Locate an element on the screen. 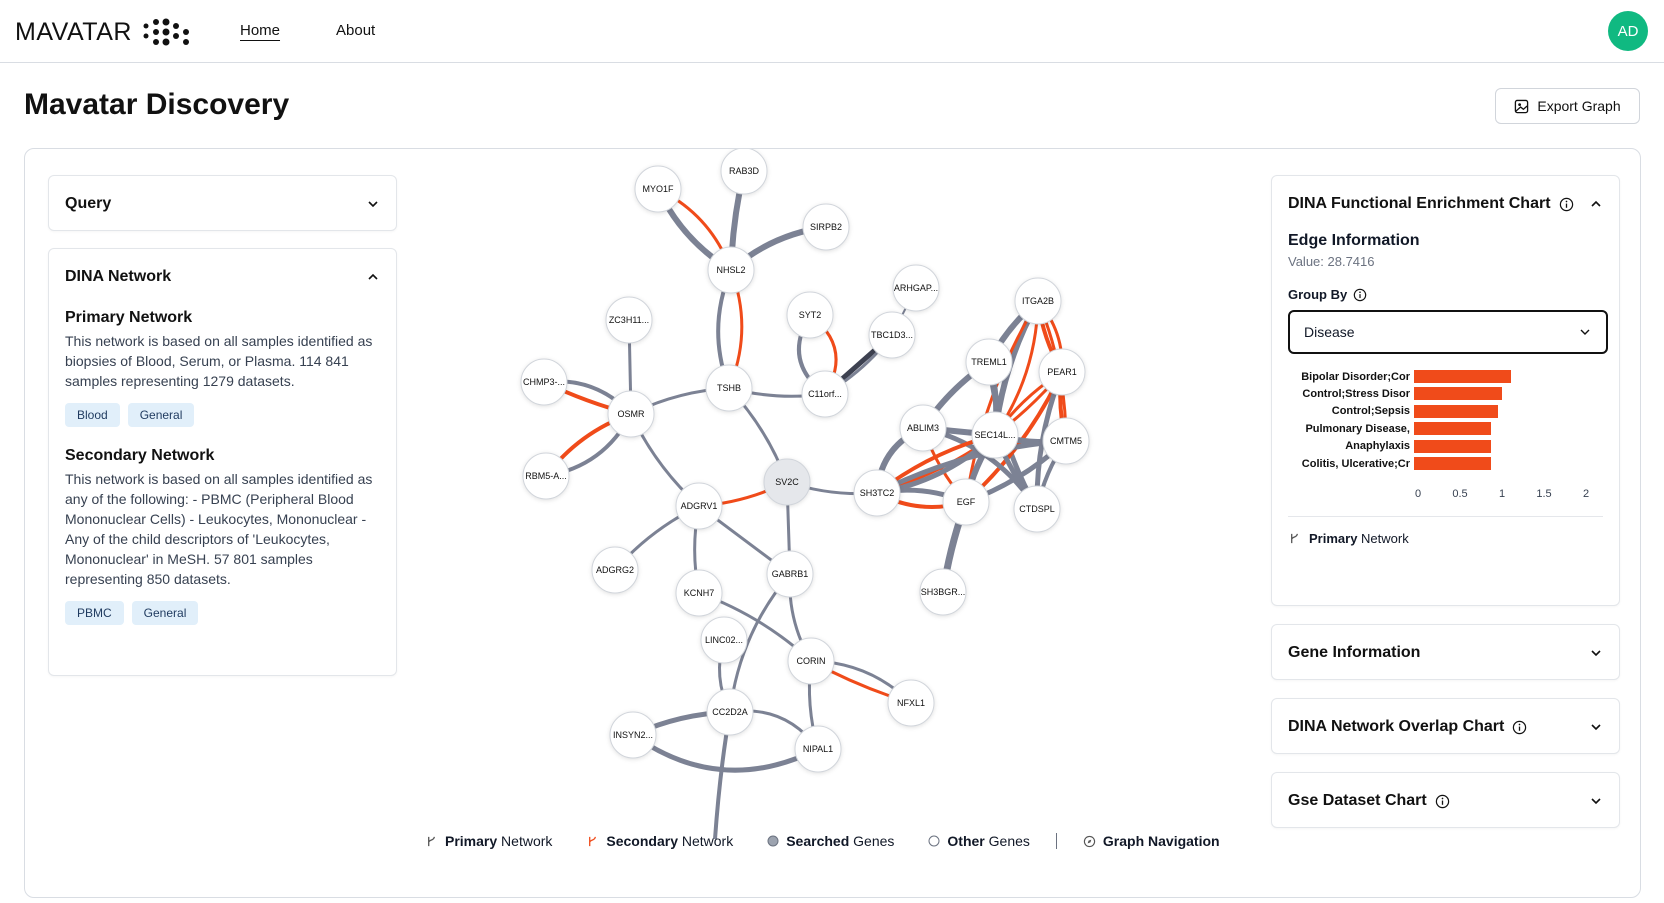  dina-network-header: DINA Network is located at coordinates (222, 277).